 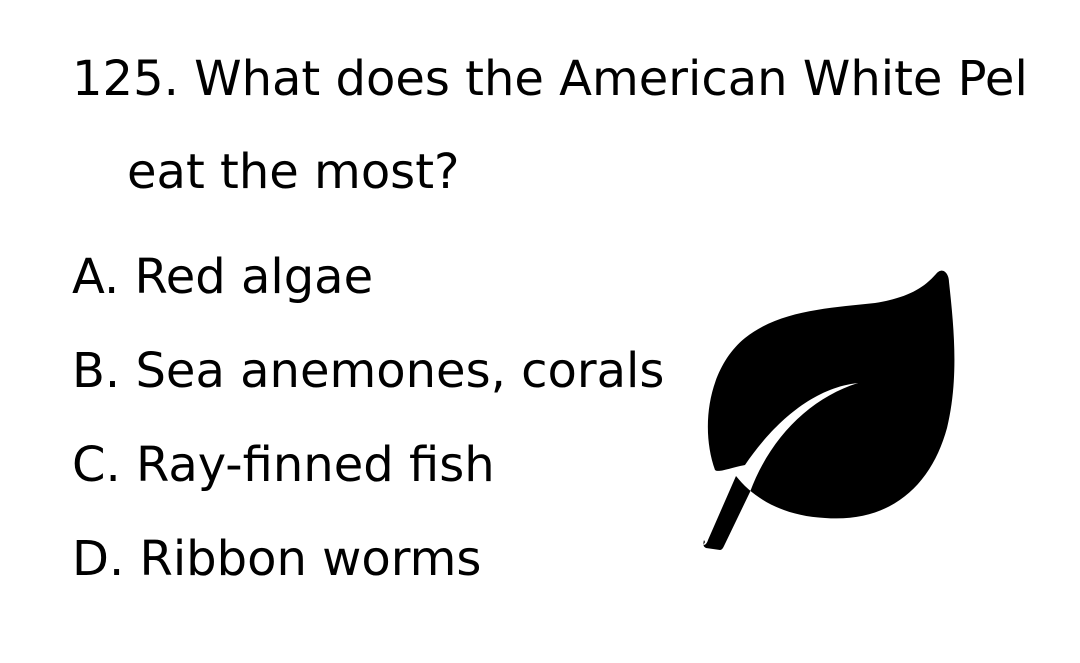 What do you see at coordinates (368, 579) in the screenshot?
I see `option-d: D. Ribbon worms` at bounding box center [368, 579].